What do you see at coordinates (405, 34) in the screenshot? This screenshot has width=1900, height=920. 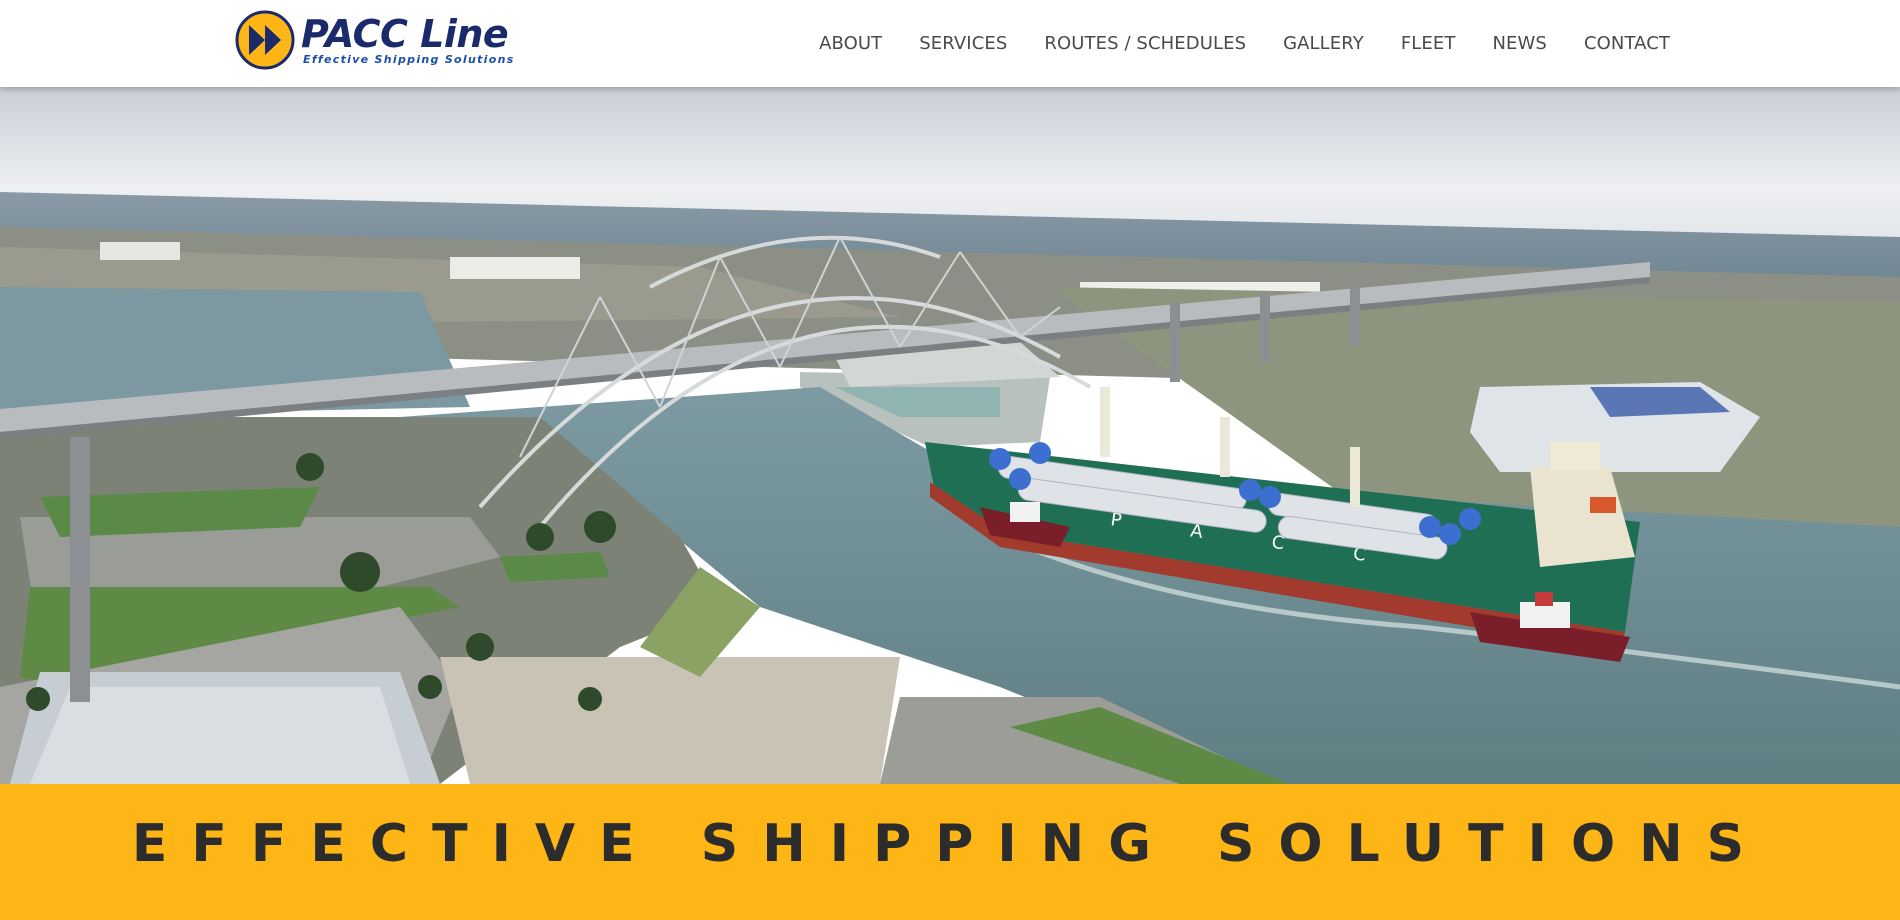 I see `logo-name: PACC Line` at bounding box center [405, 34].